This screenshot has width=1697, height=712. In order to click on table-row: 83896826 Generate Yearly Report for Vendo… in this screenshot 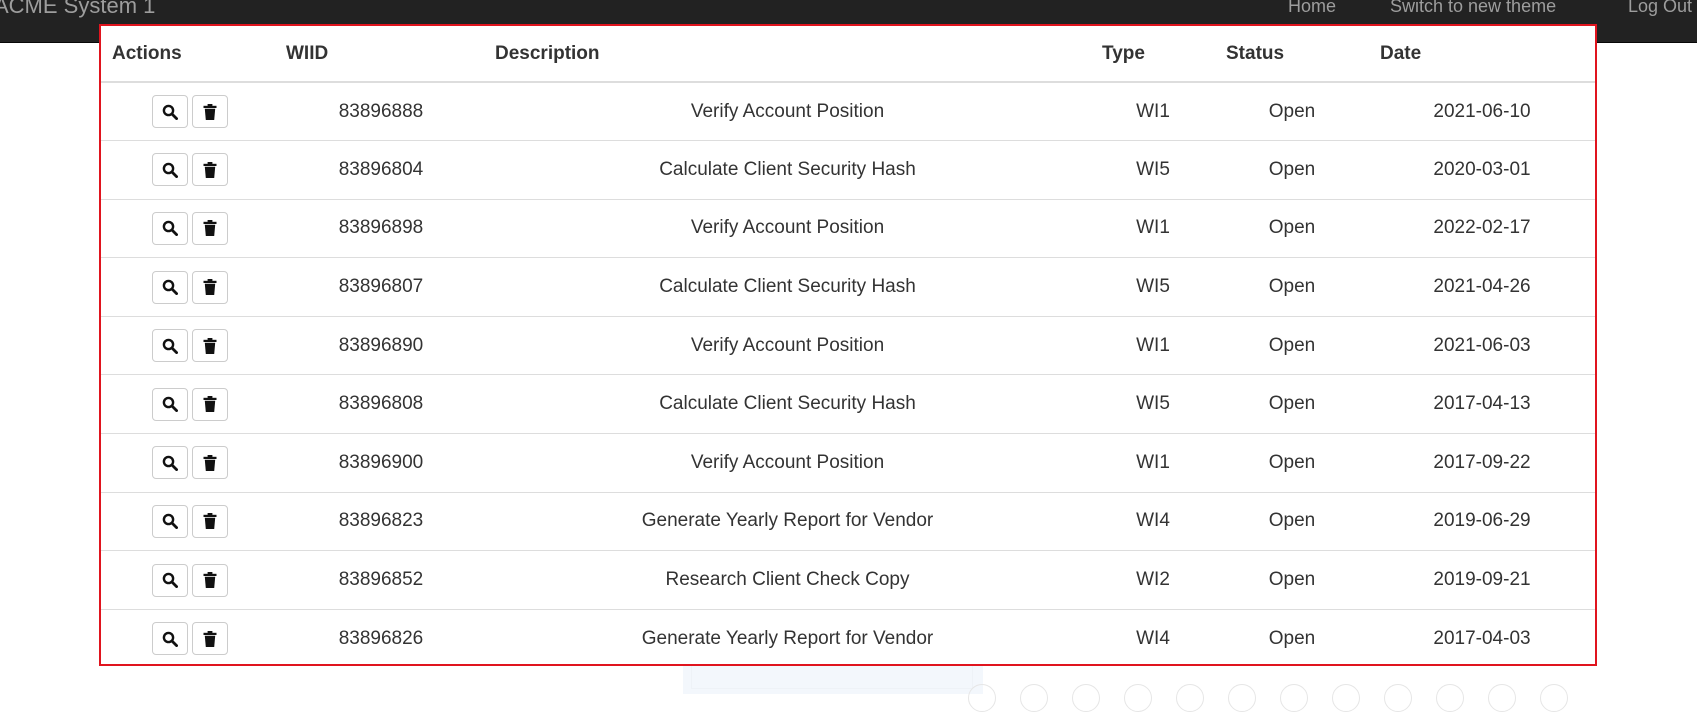, I will do `click(848, 638)`.